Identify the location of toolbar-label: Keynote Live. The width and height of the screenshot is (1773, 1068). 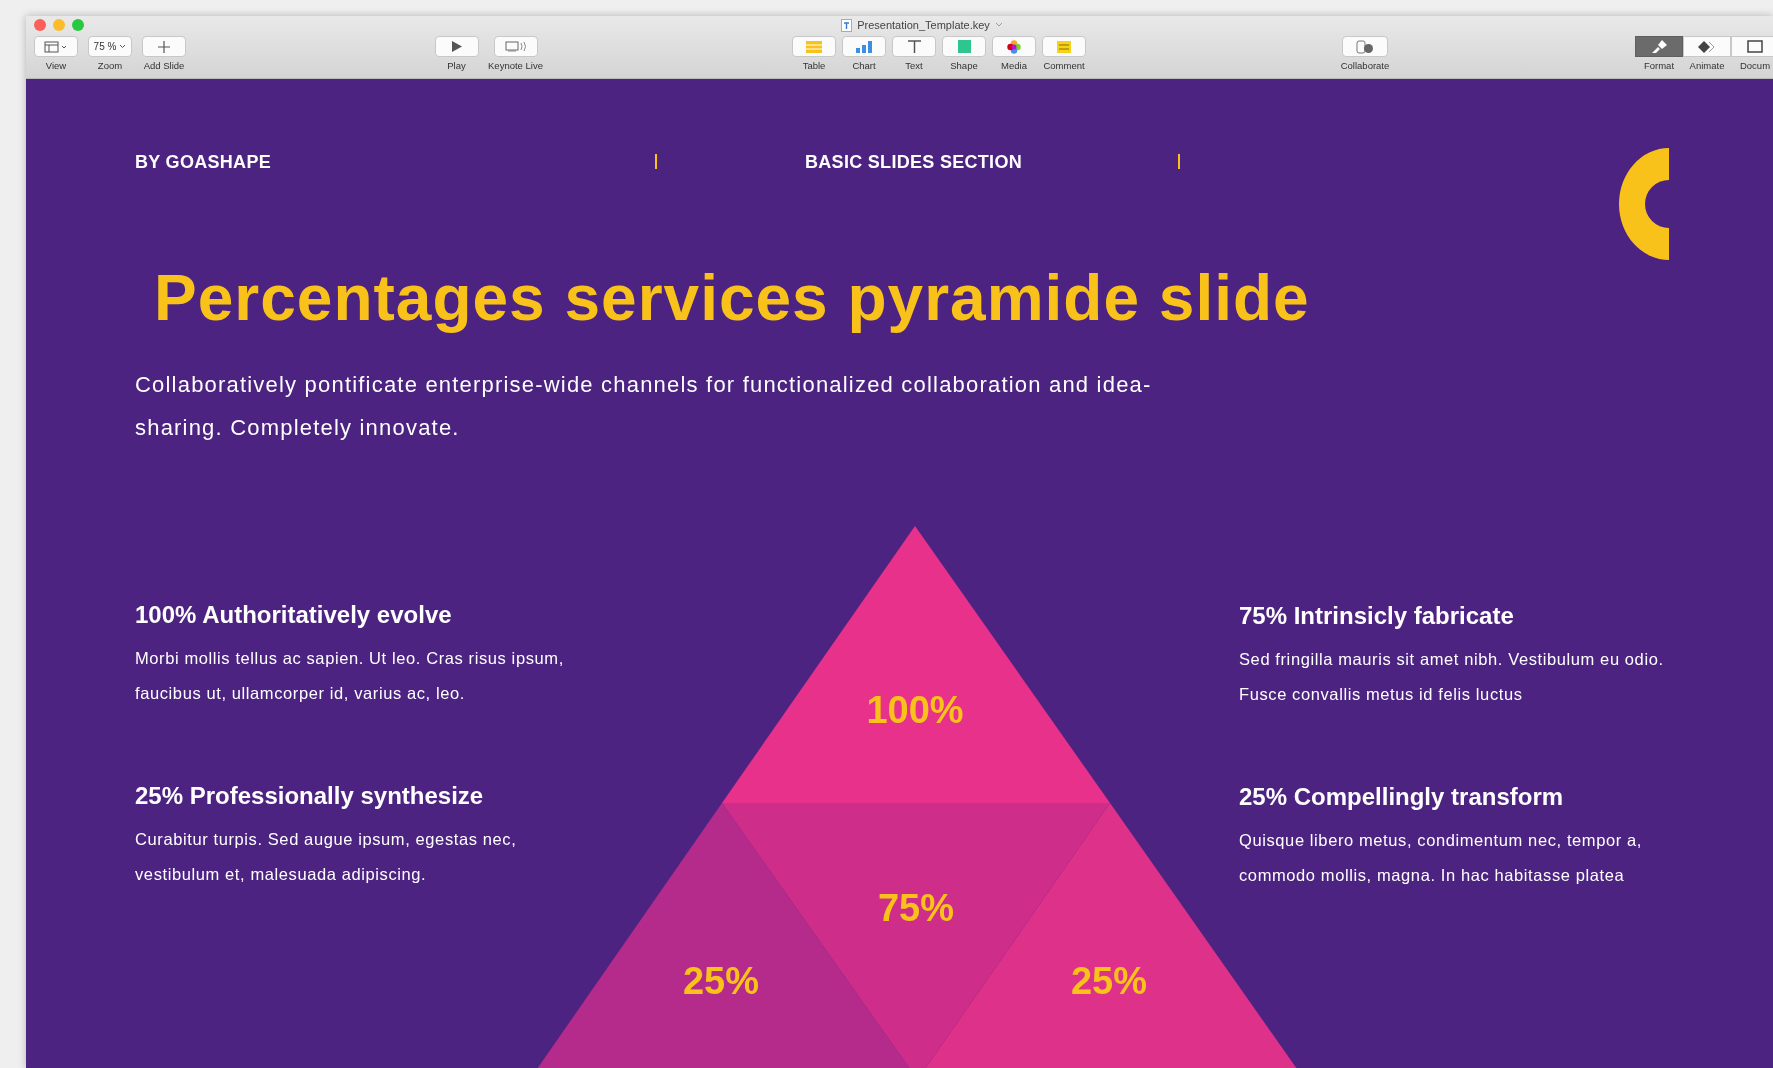
(515, 65).